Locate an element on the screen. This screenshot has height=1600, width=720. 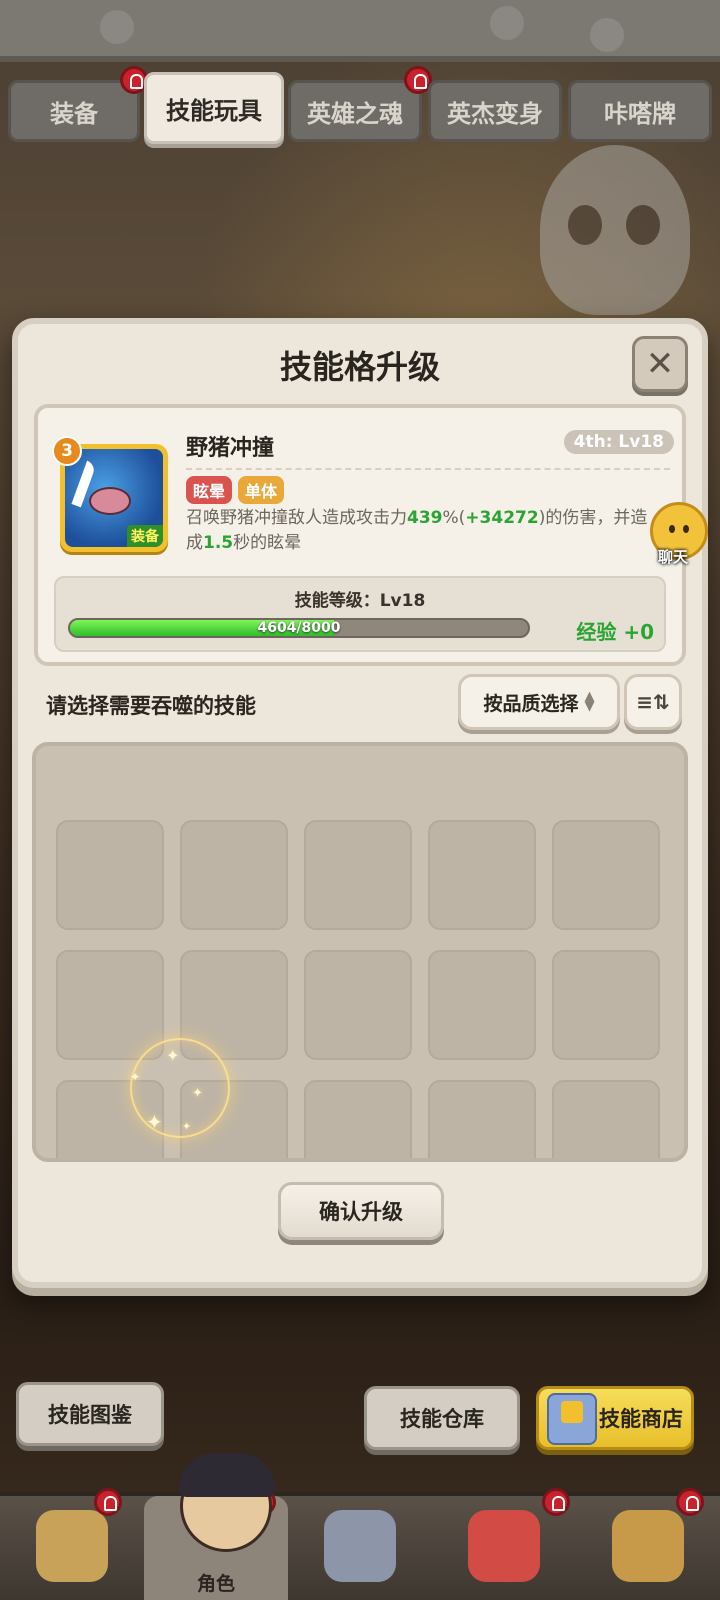
top-decor-strip is located at coordinates (360, 31).